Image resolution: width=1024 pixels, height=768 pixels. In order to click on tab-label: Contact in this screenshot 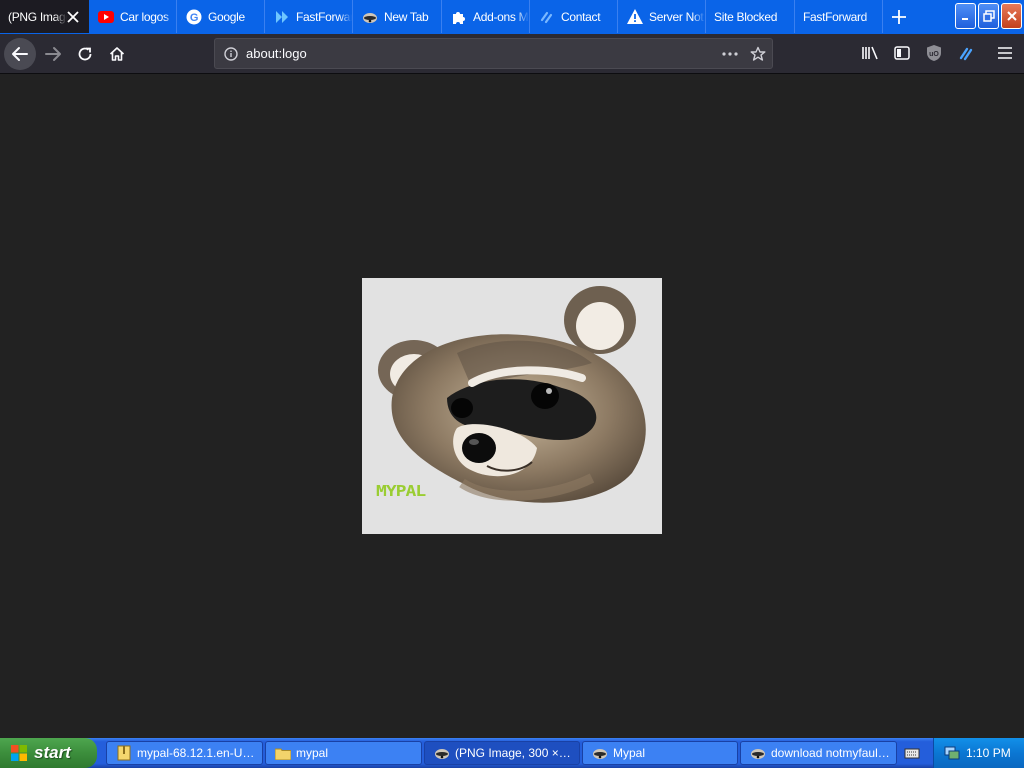, I will do `click(581, 16)`.